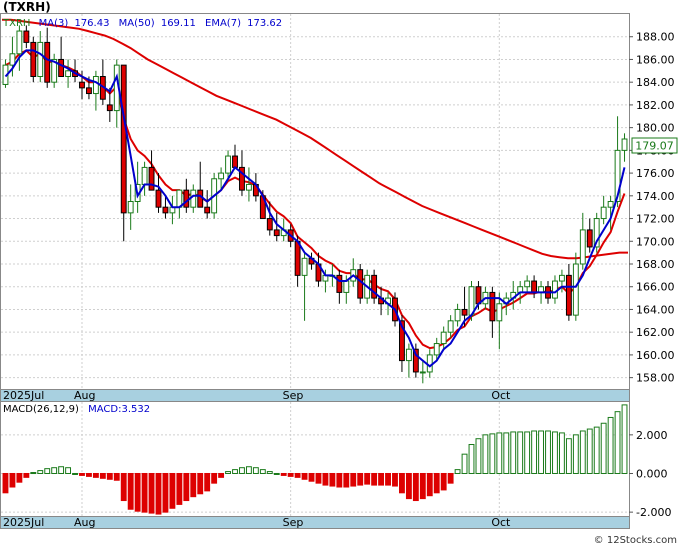 This screenshot has height=550, width=680. Describe the element at coordinates (655, 378) in the screenshot. I see `price-tick-label: 158.00` at that location.